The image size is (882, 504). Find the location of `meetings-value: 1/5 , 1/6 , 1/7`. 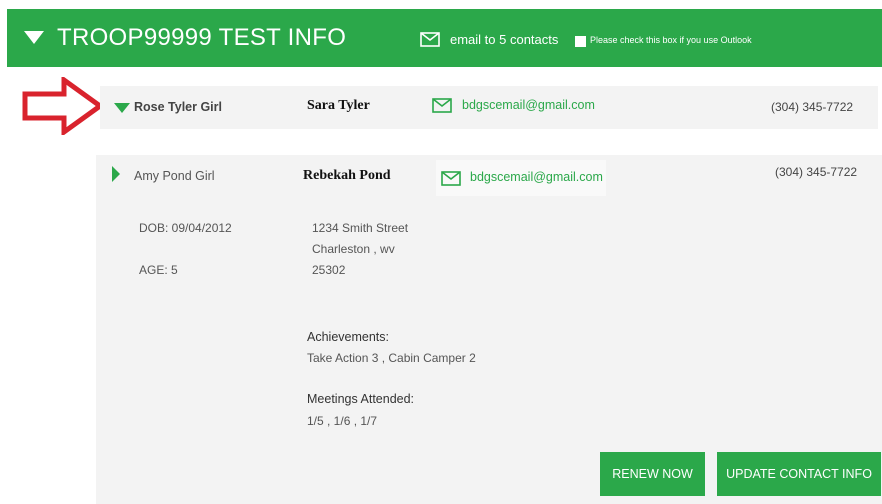

meetings-value: 1/5 , 1/6 , 1/7 is located at coordinates (342, 421).